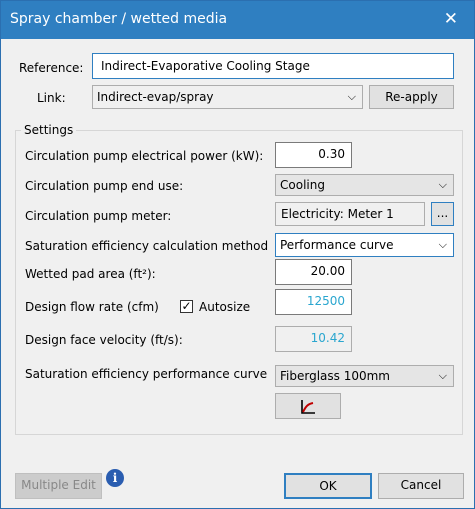  What do you see at coordinates (451, 19) in the screenshot?
I see `close-icon: ✕` at bounding box center [451, 19].